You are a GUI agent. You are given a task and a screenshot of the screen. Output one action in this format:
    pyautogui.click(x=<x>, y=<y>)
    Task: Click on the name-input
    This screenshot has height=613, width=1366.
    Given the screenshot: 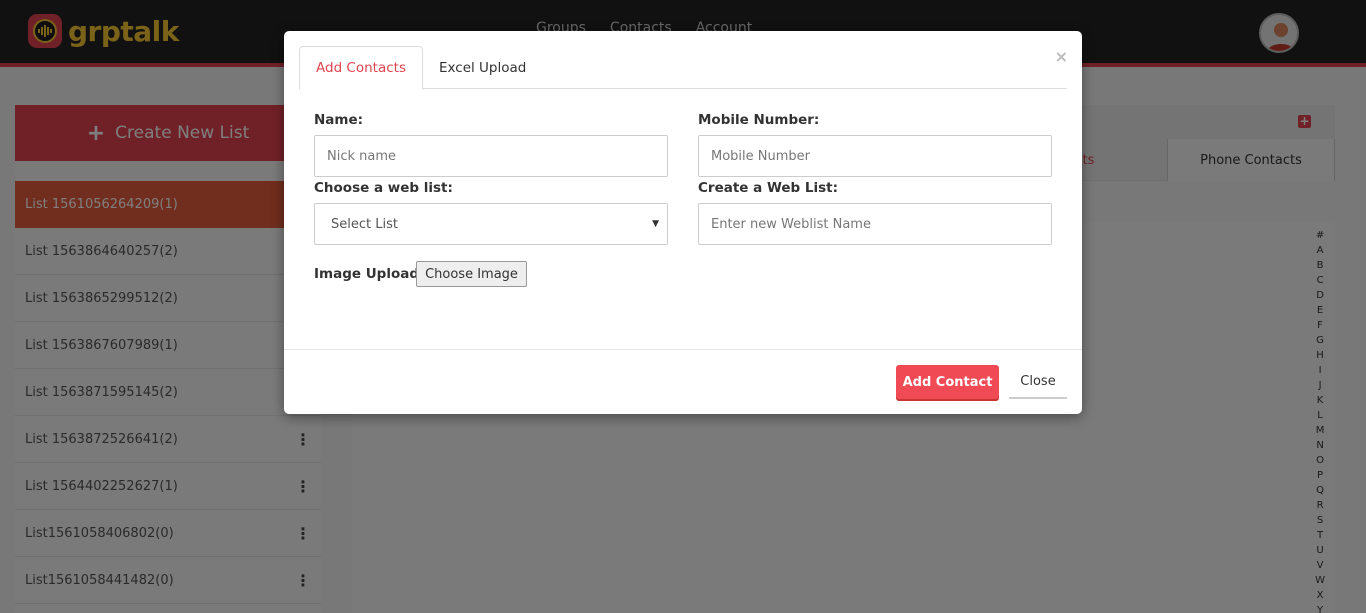 What is the action you would take?
    pyautogui.click(x=491, y=156)
    